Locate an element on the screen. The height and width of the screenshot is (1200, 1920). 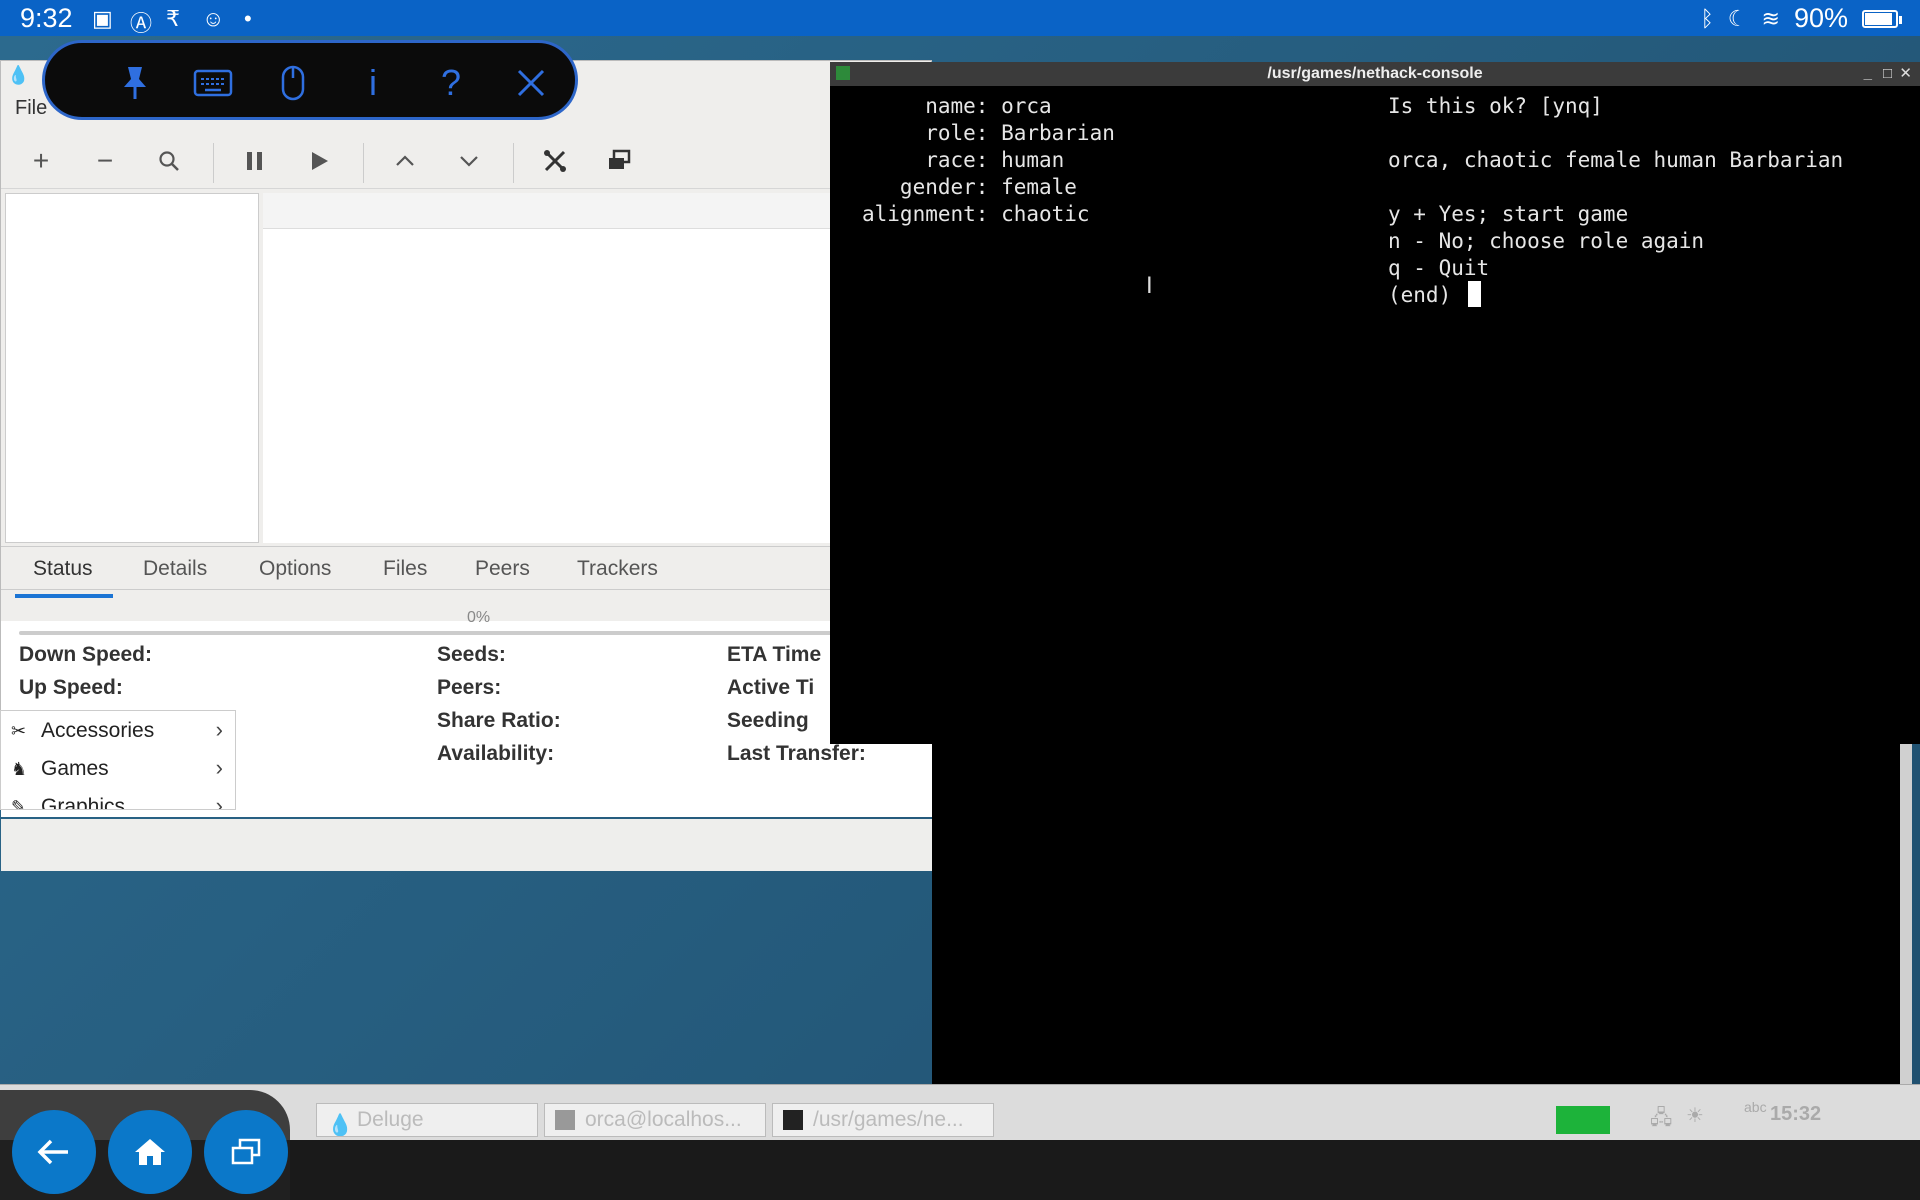
active-tab-indicator is located at coordinates (64, 596).